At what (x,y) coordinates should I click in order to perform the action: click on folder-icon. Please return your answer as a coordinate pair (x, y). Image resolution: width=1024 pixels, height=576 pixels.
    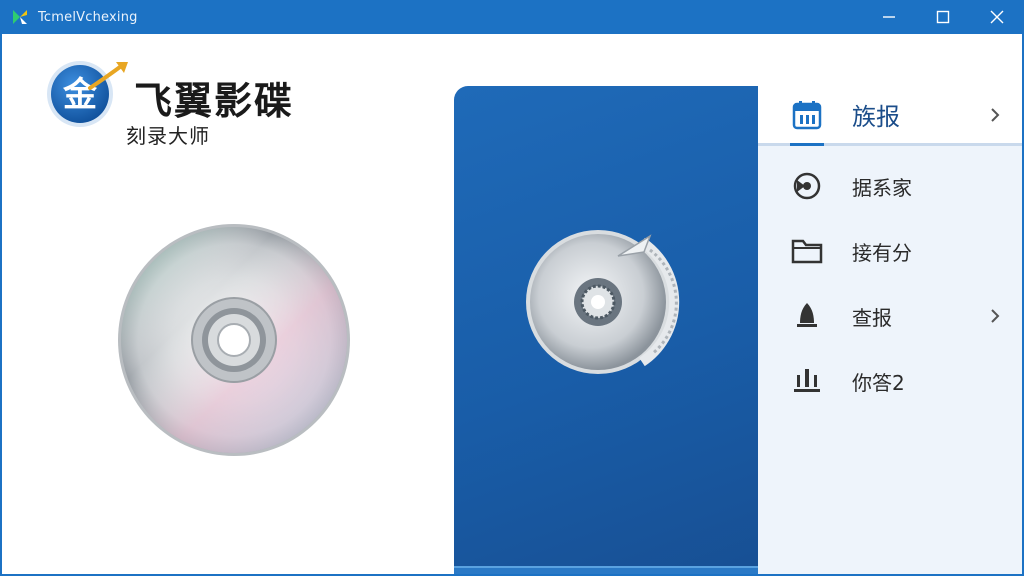
    Looking at the image, I should click on (807, 251).